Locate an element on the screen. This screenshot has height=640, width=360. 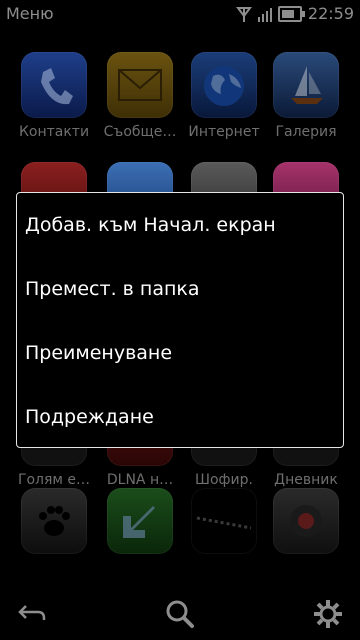
app-label: Галерия is located at coordinates (306, 132).